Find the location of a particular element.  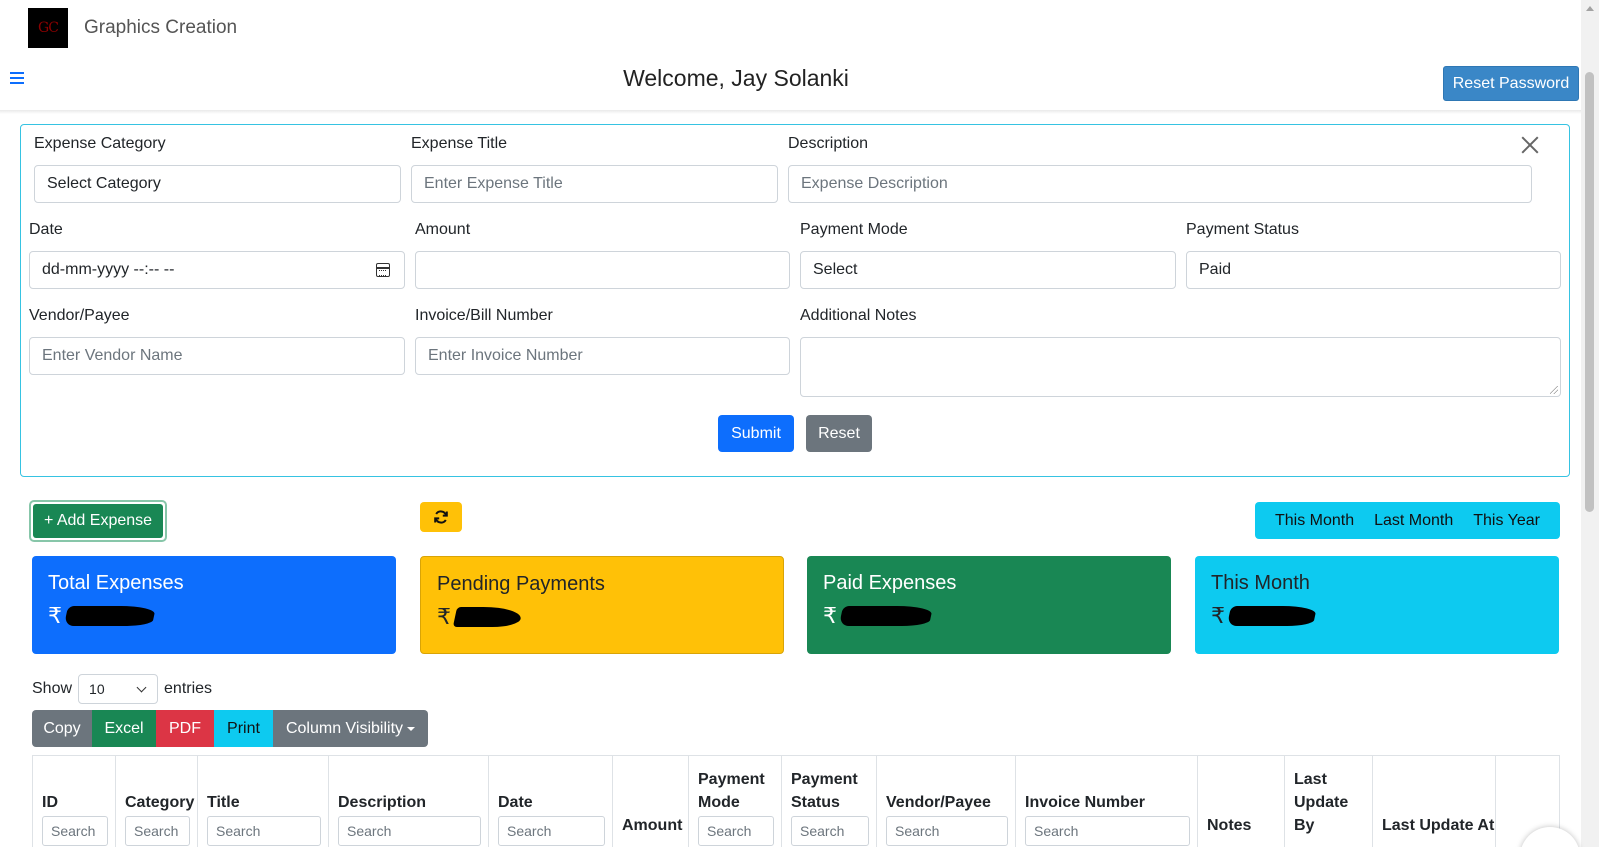

submit-button: Submit is located at coordinates (756, 433).